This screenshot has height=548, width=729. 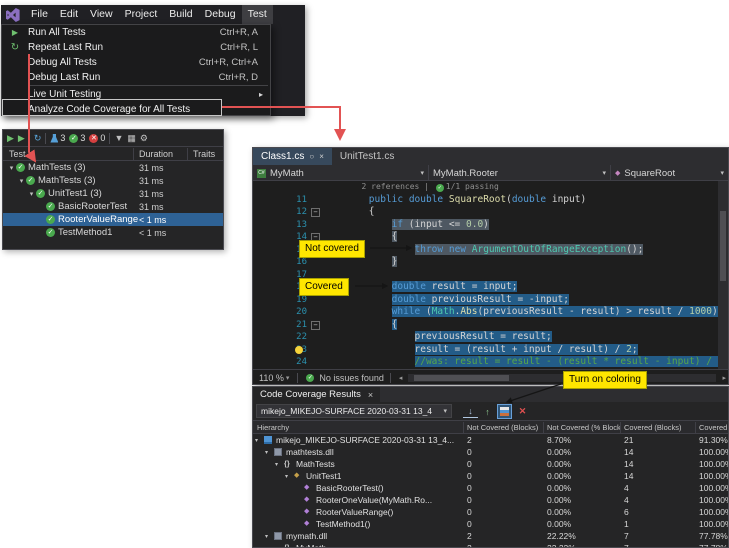 What do you see at coordinates (136, 109) in the screenshot?
I see `menu-item-analyze-code-coverage-for-all-tests: Analyze Code Coverage for All Tests` at bounding box center [136, 109].